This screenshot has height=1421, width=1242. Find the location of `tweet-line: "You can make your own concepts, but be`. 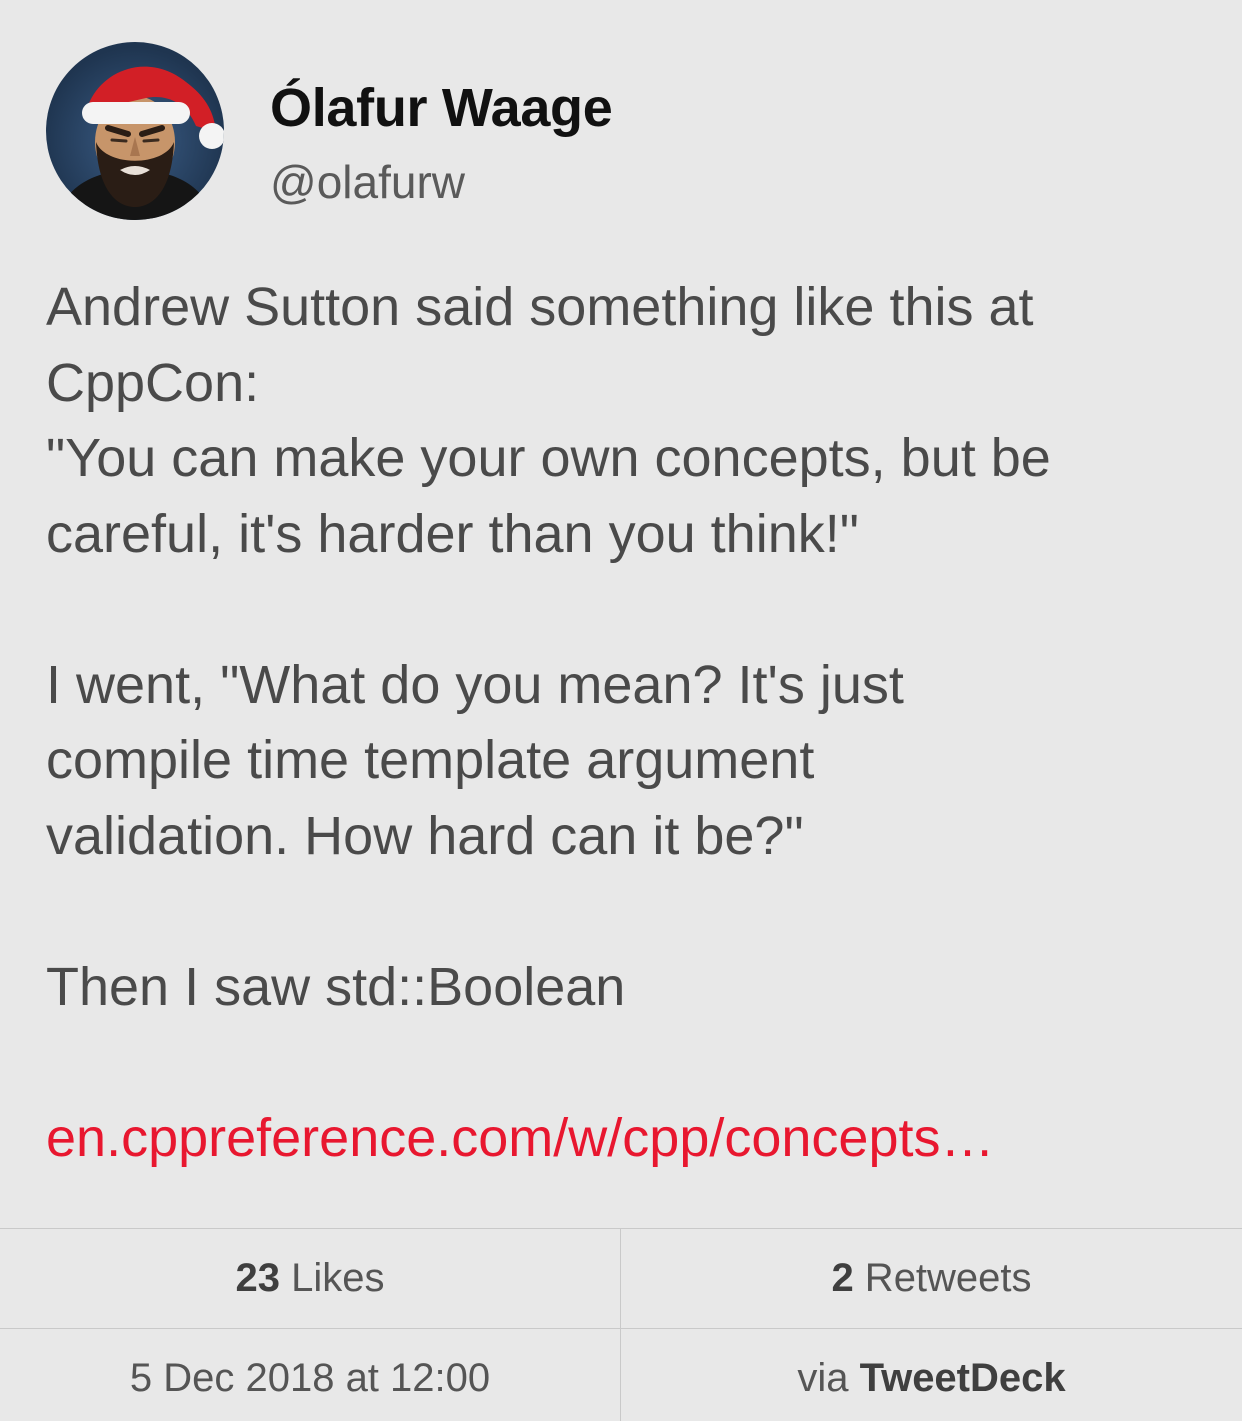

tweet-line: "You can make your own concepts, but be is located at coordinates (548, 458).